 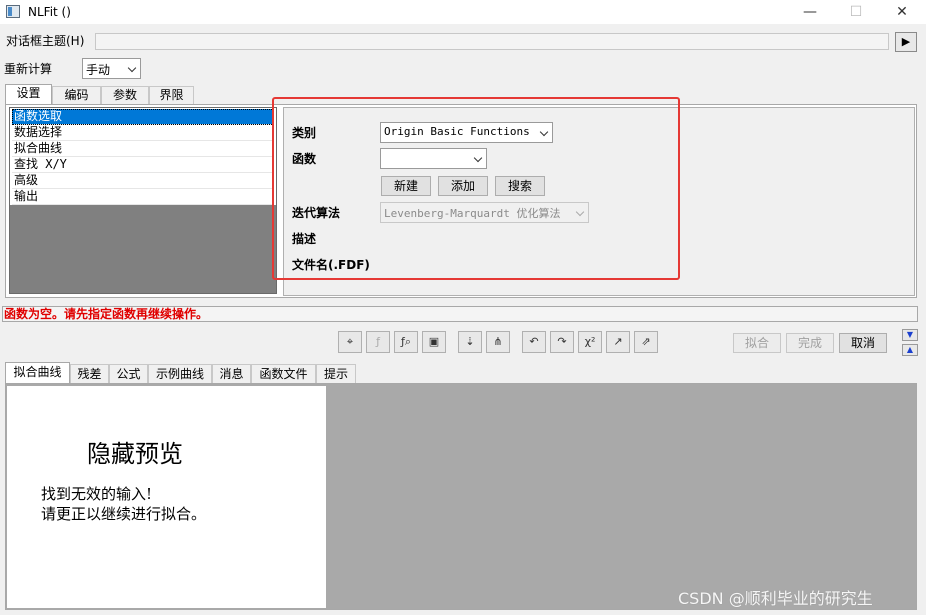 What do you see at coordinates (534, 342) in the screenshot?
I see `undo-icon: ↶` at bounding box center [534, 342].